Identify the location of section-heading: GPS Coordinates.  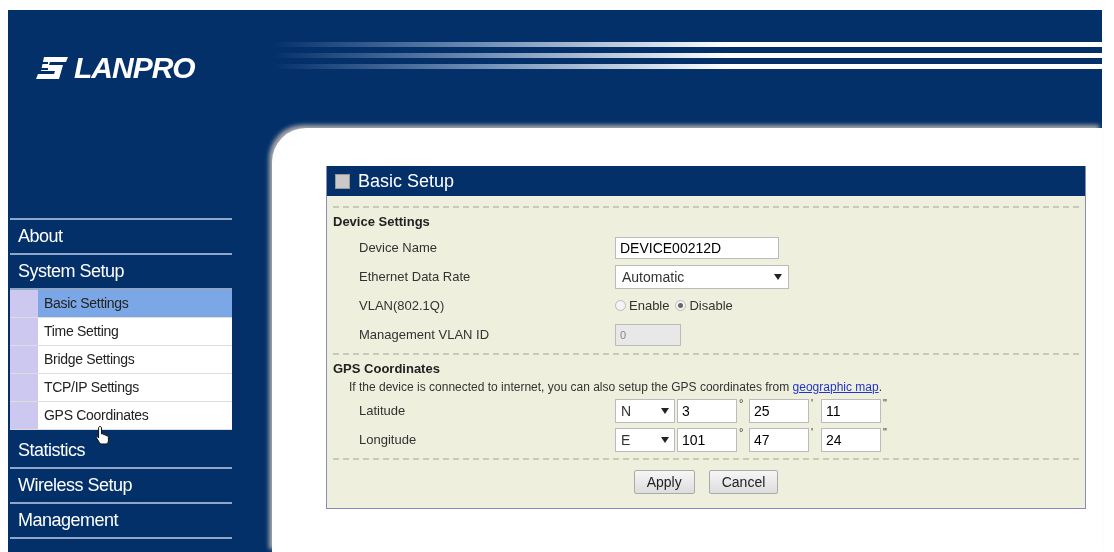
(387, 368).